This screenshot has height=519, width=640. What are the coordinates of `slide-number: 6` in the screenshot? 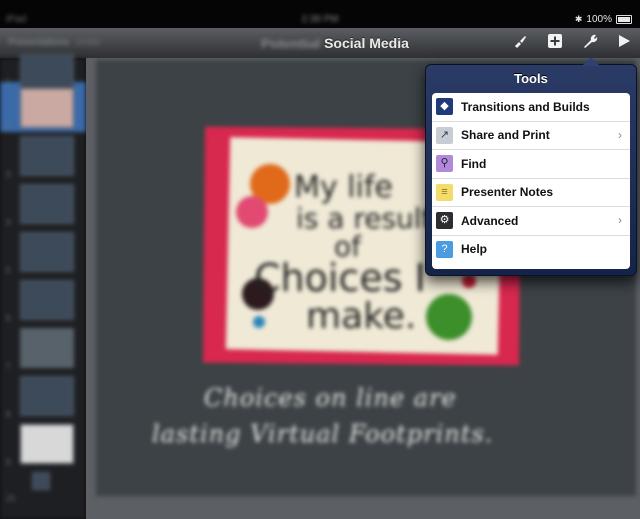 It's located at (8, 318).